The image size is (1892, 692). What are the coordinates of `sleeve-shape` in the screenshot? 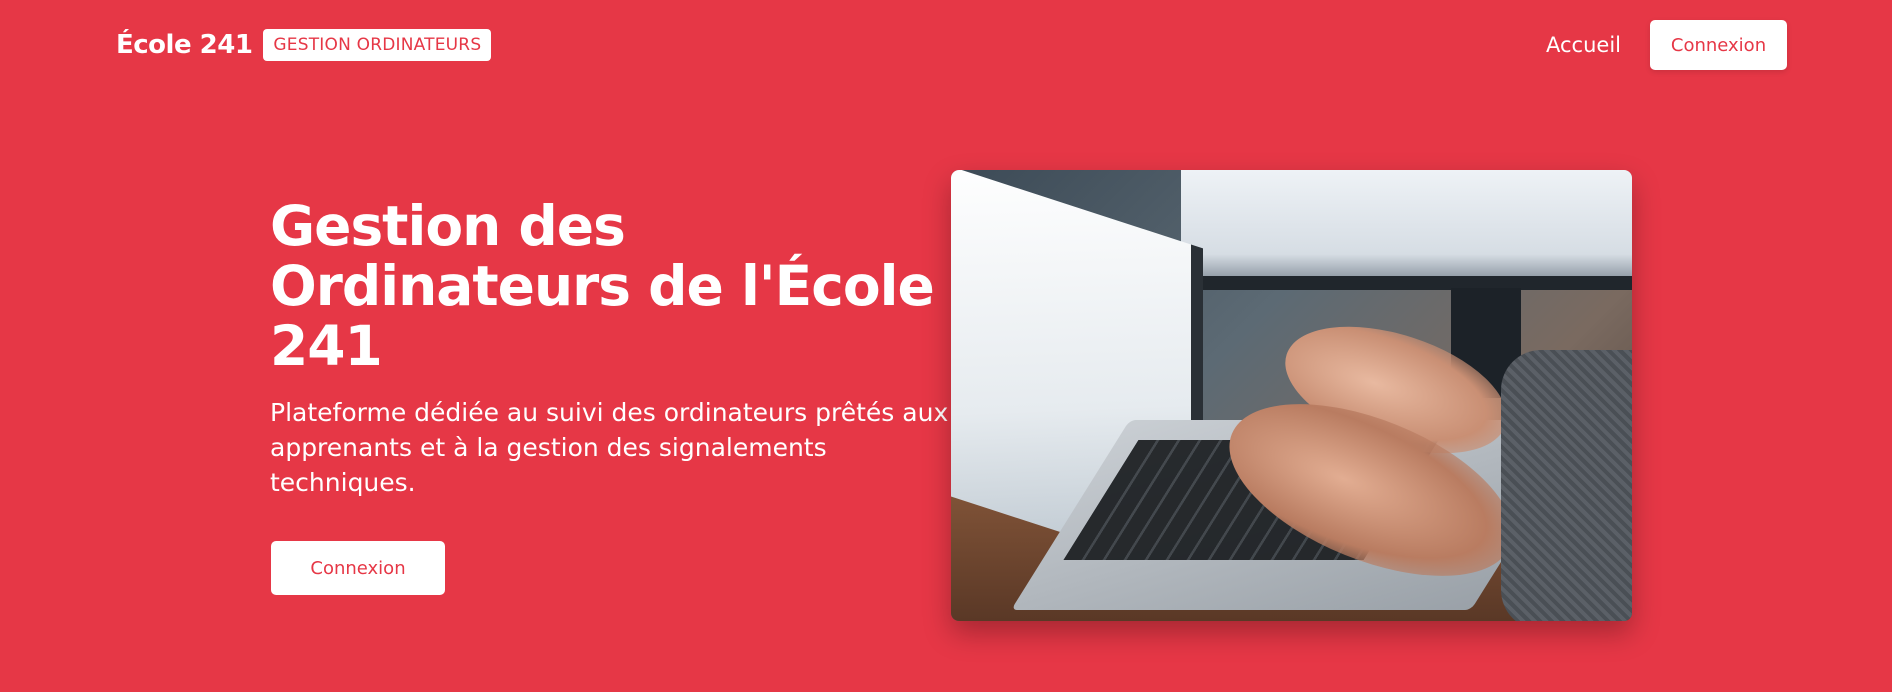 It's located at (1566, 485).